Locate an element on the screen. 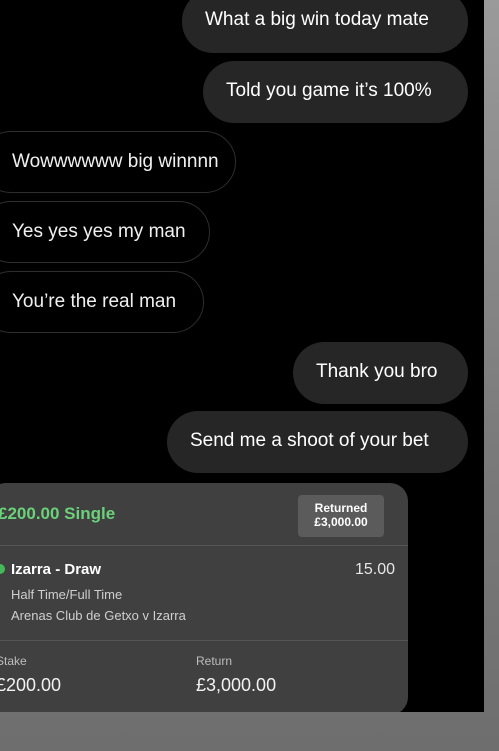 The width and height of the screenshot is (499, 751). returned-badge: Returned £3,000.00 is located at coordinates (341, 516).